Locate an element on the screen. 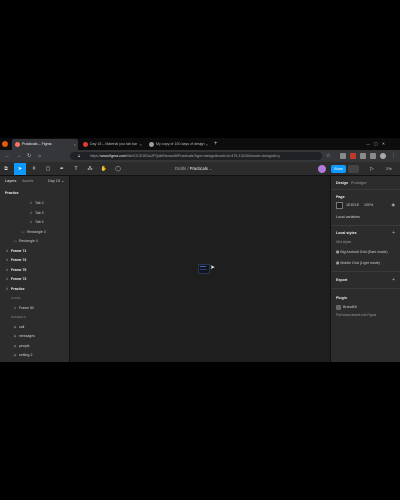 This screenshot has height=500, width=400. grid-style-item: ▦ Mobile Grid (Light mode) is located at coordinates (358, 263).